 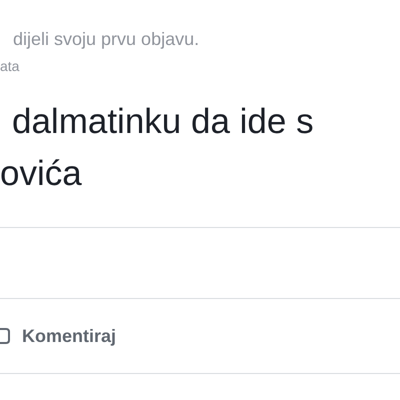 I want to click on post-title: ovića, so click(x=41, y=174).